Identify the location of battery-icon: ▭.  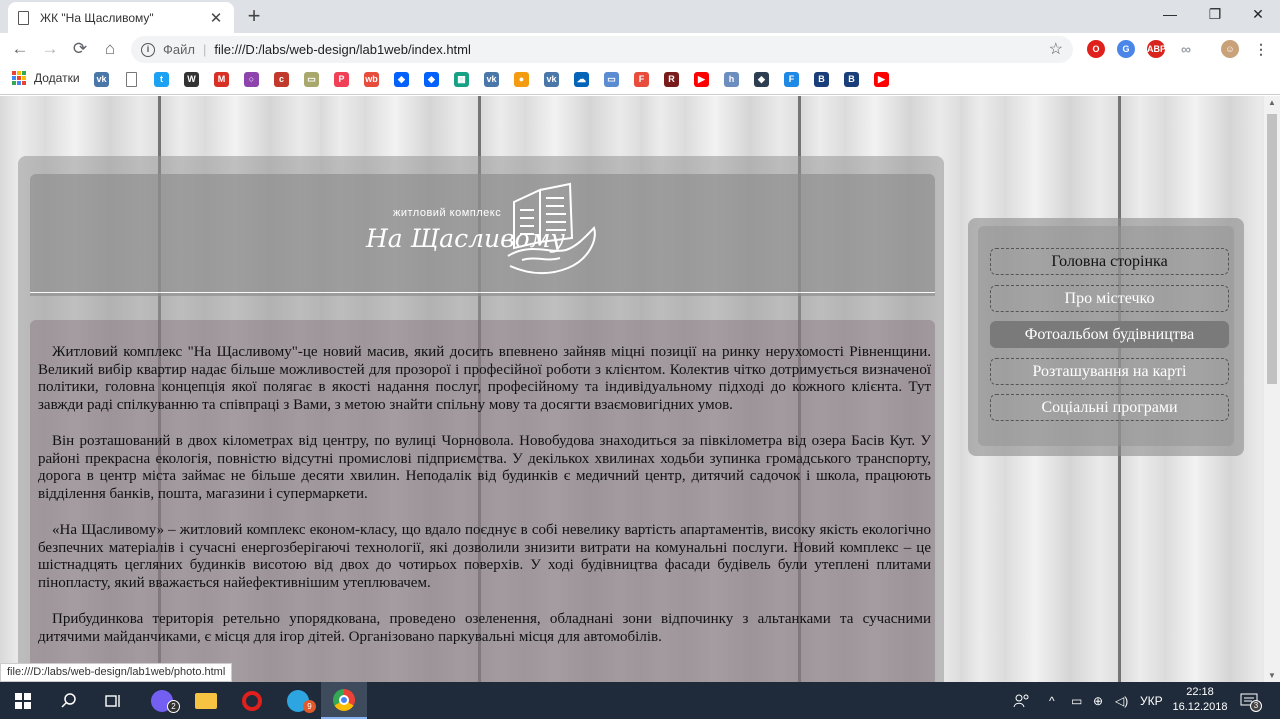
(1076, 700).